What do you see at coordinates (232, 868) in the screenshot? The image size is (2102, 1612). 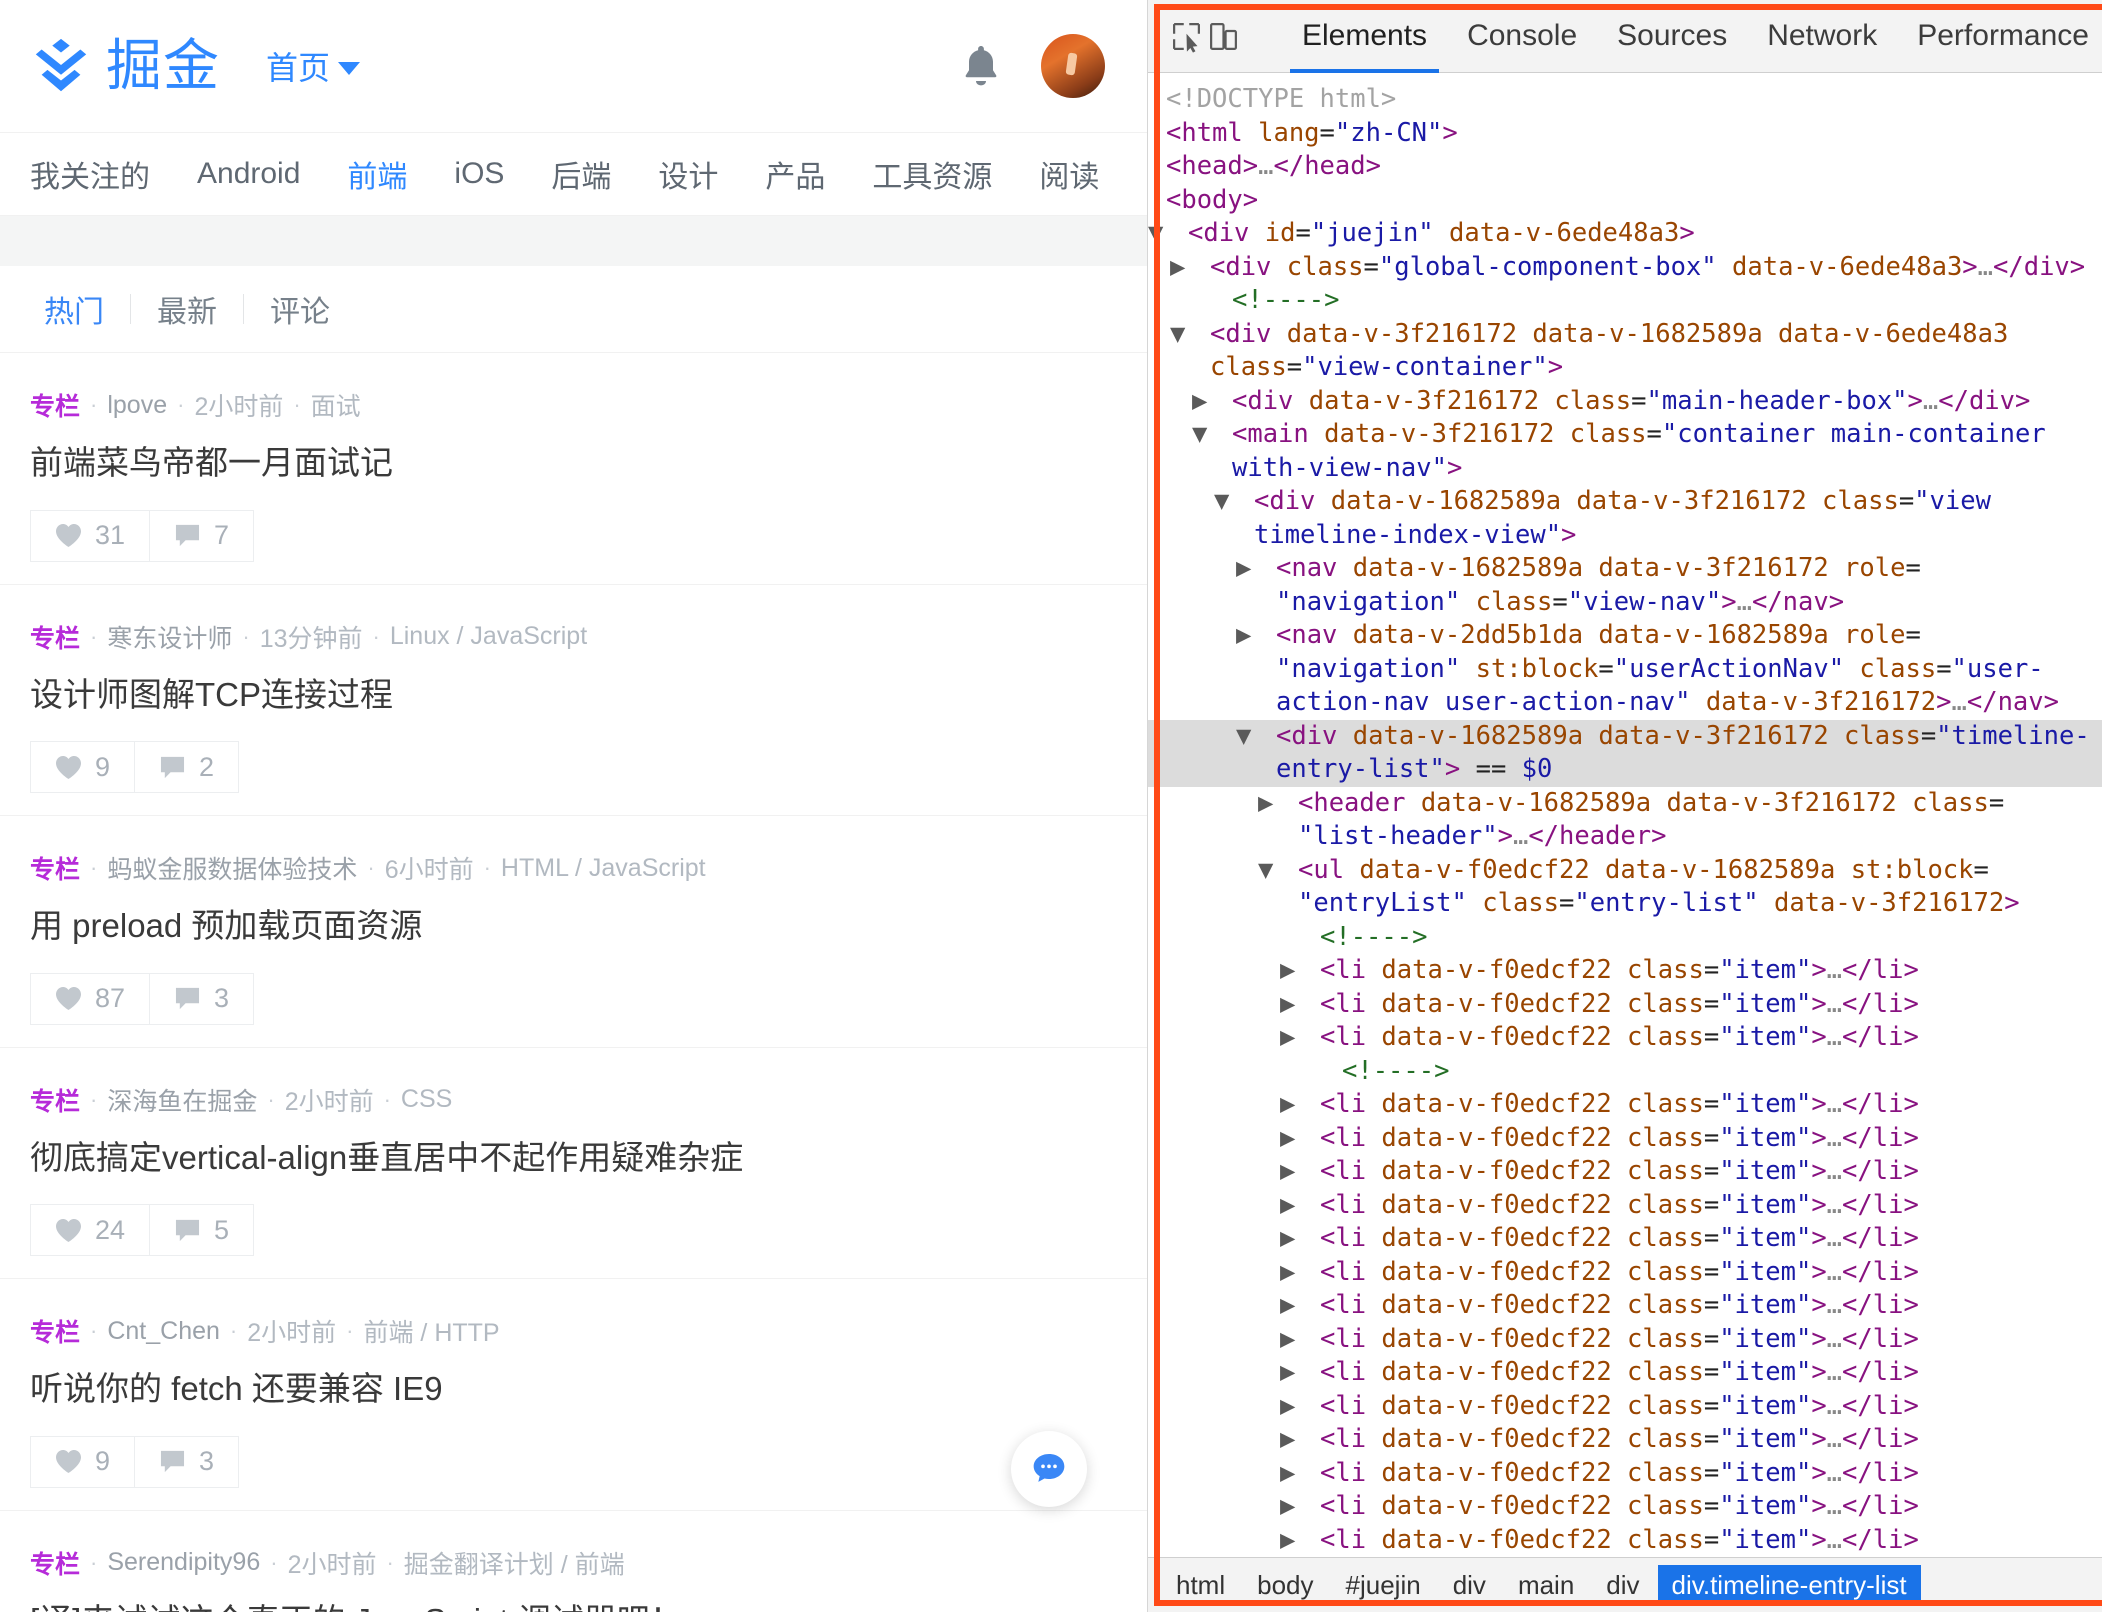 I see `entry-author: 蚂蚁金服数据体验技术` at bounding box center [232, 868].